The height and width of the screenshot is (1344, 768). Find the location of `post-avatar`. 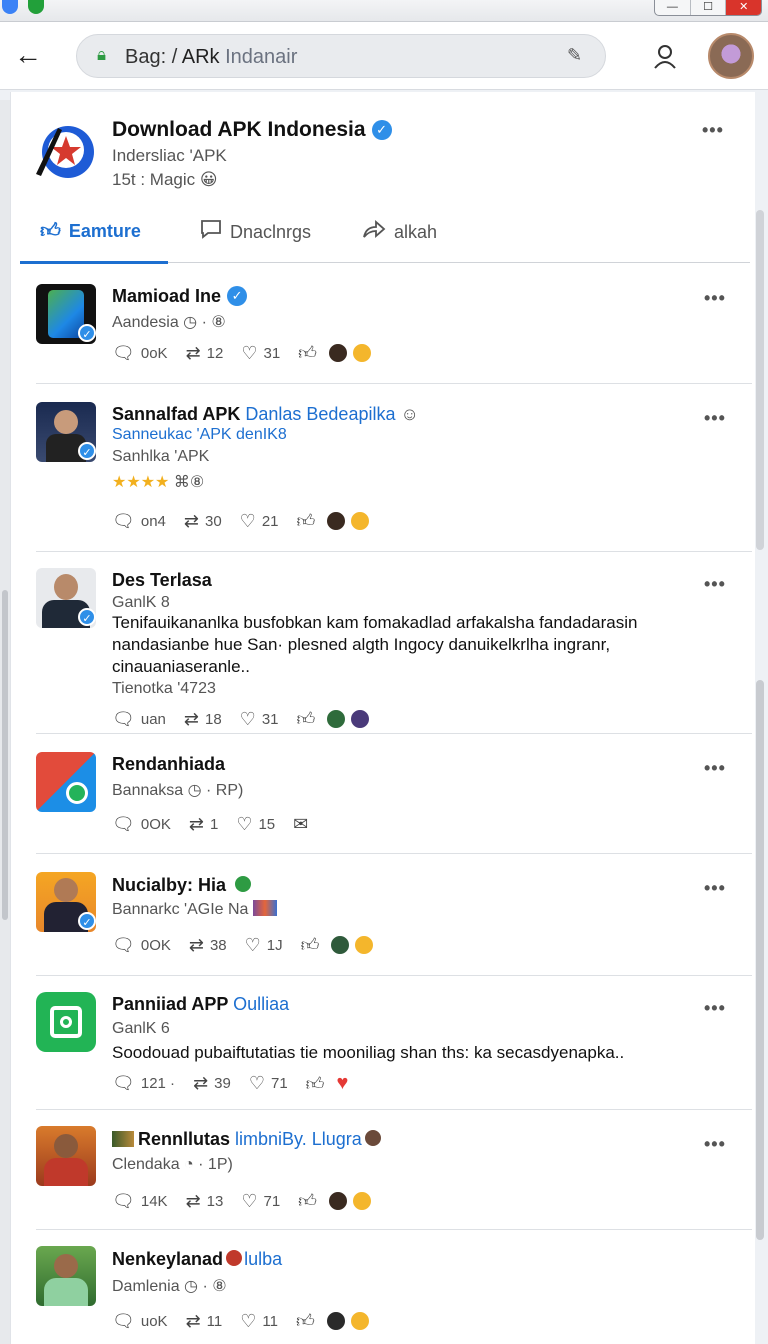

post-avatar is located at coordinates (66, 782).